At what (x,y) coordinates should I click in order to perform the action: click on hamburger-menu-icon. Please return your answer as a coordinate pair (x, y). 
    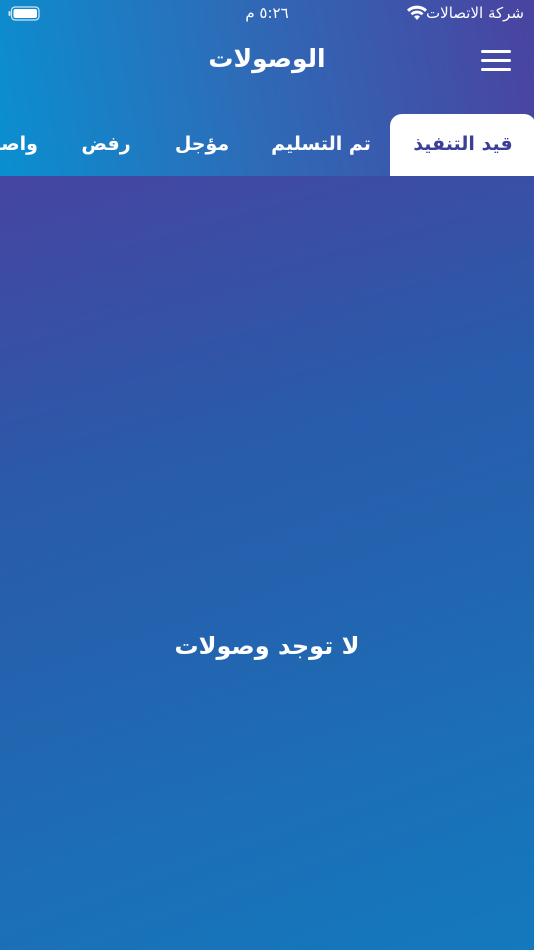
    Looking at the image, I should click on (497, 63).